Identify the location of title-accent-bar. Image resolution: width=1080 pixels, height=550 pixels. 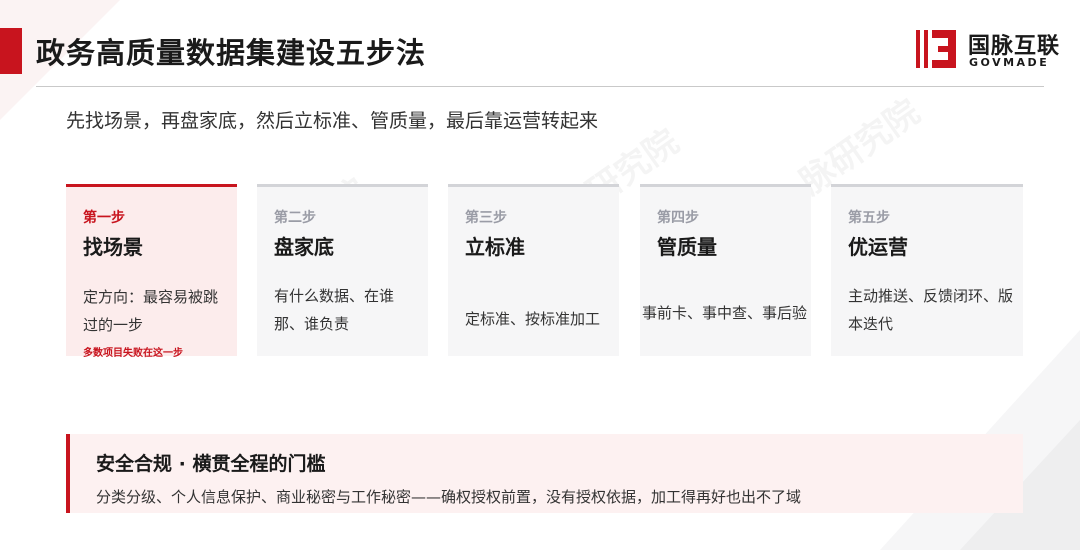
(11, 51).